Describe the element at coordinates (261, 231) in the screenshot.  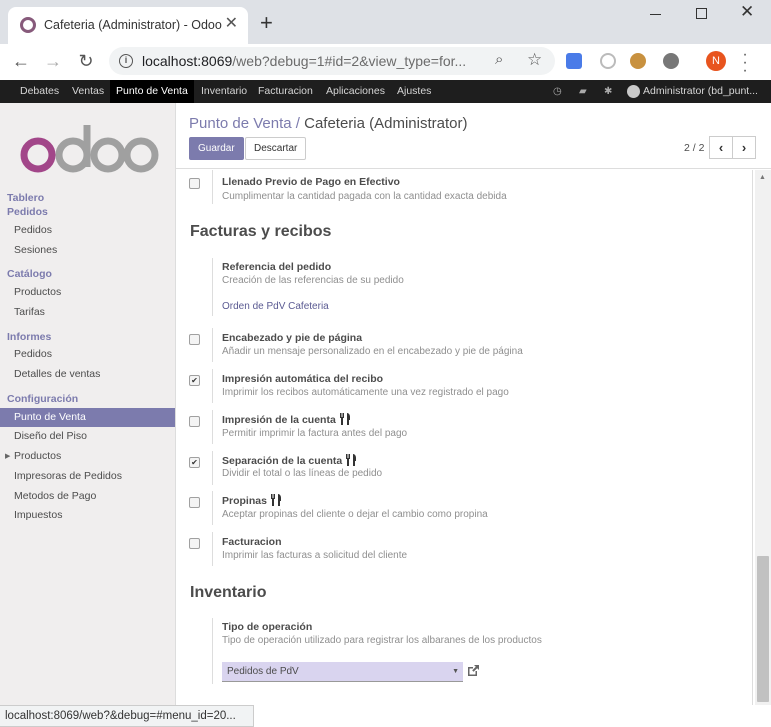
I see `section-facturas-recibos: Facturas y recibos` at that location.